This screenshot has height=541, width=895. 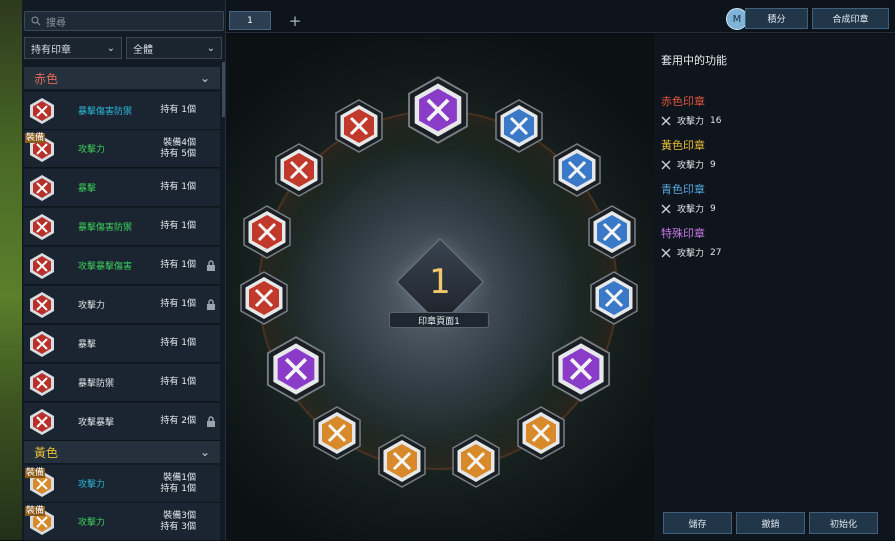 I want to click on save-button: 儲存, so click(x=697, y=523).